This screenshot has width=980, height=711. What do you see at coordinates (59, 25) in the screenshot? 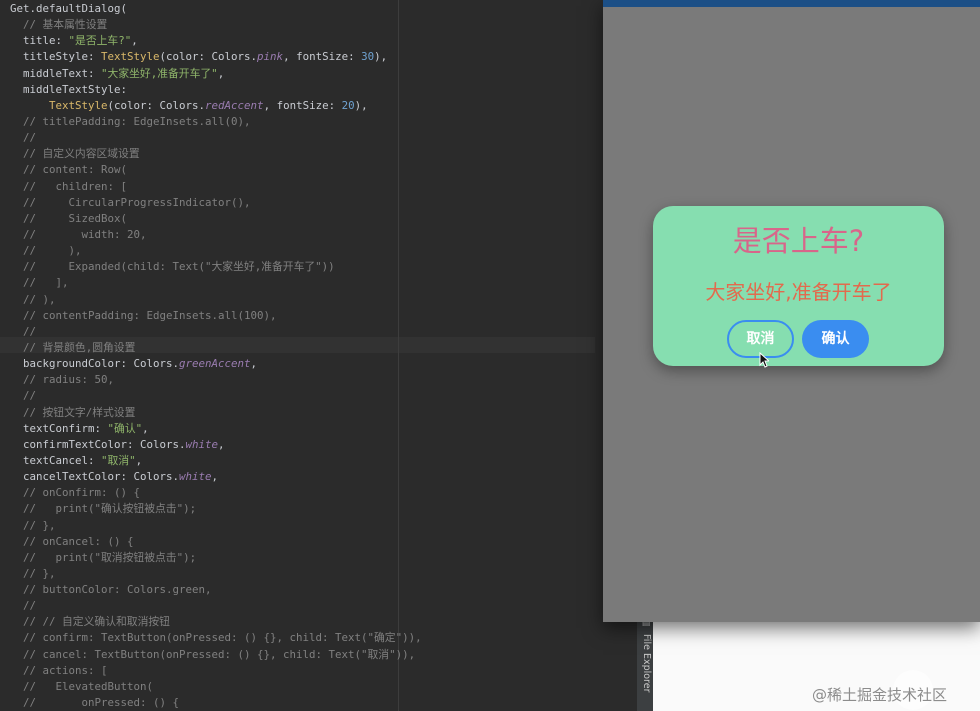
I see `code-token: // 基本属性设置` at bounding box center [59, 25].